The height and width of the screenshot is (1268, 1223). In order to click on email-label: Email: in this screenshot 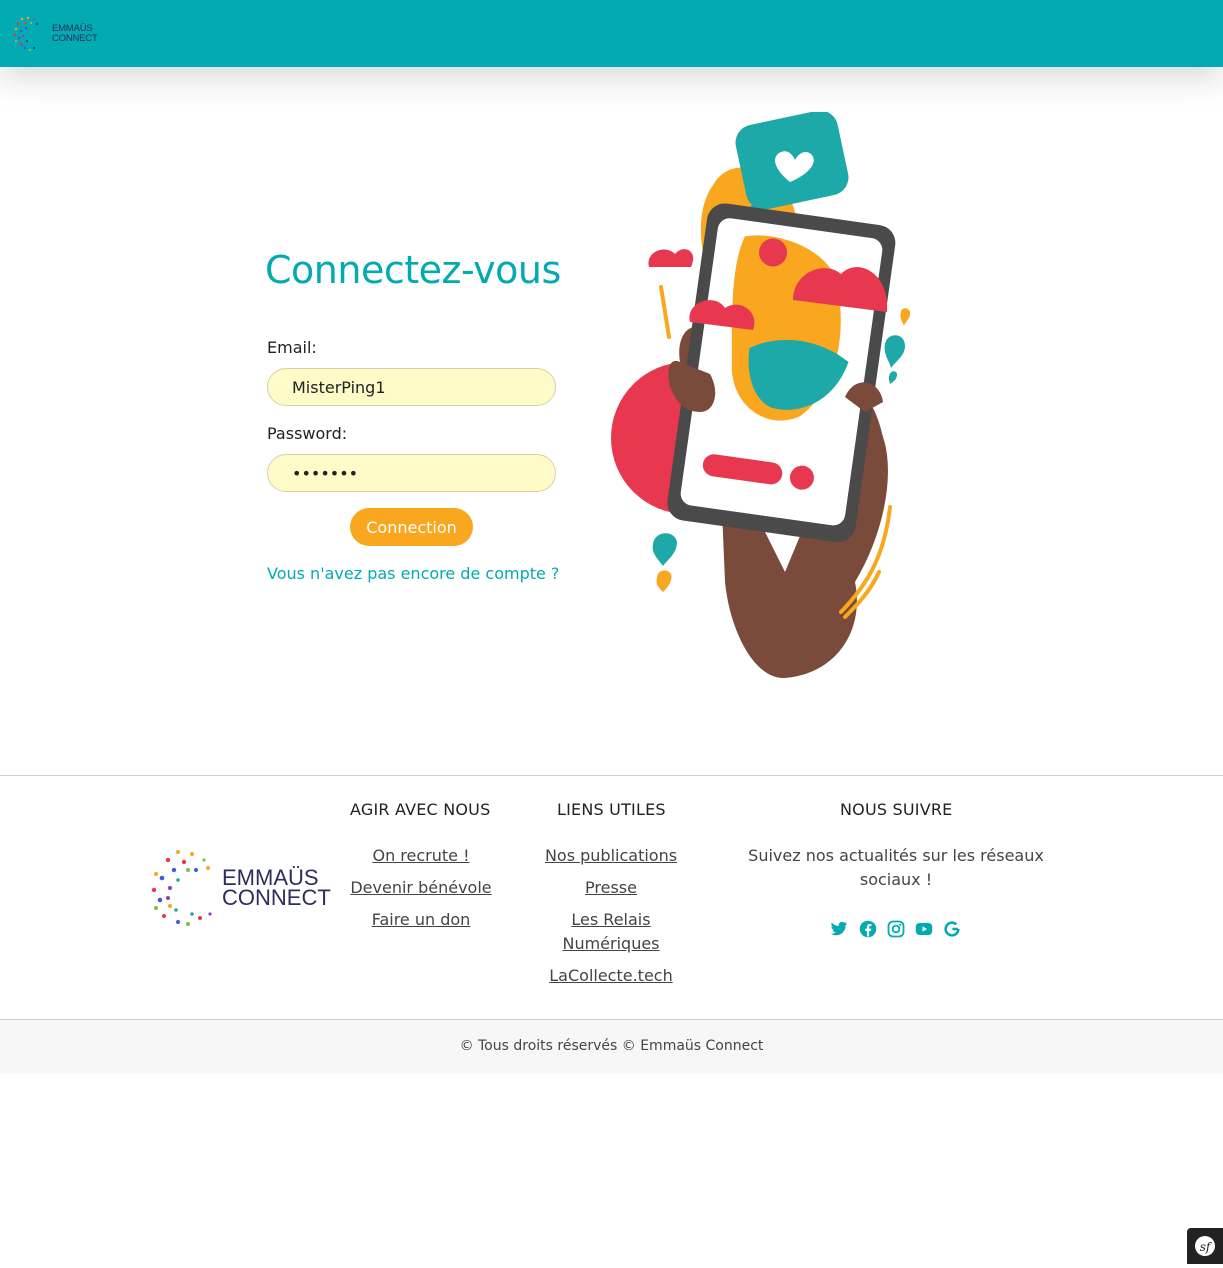, I will do `click(292, 347)`.